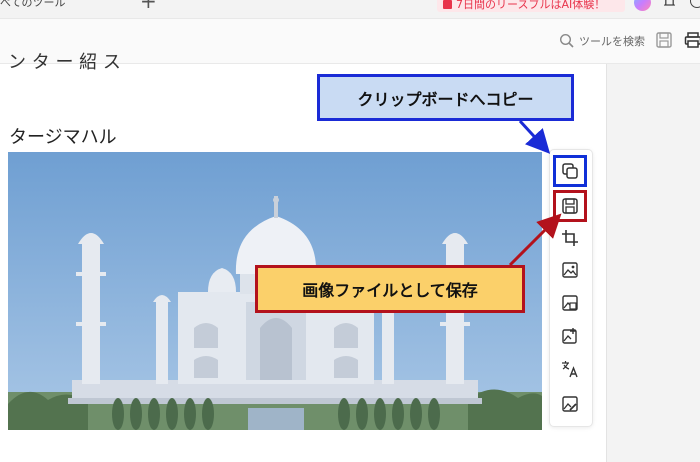 This screenshot has width=700, height=462. I want to click on image-export-icon, so click(569, 336).